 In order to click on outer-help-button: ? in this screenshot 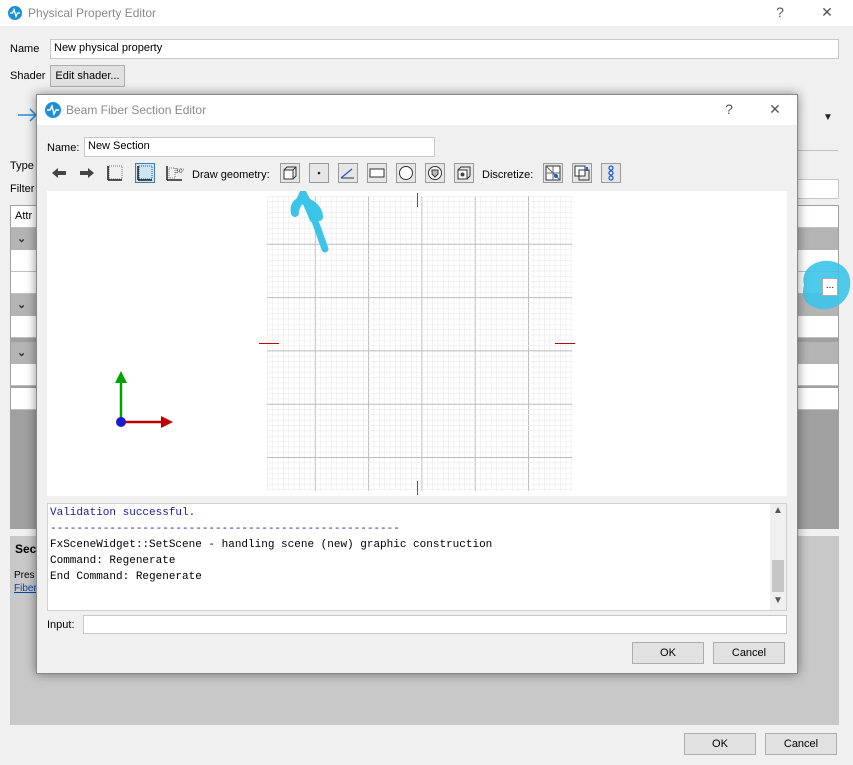, I will do `click(780, 12)`.